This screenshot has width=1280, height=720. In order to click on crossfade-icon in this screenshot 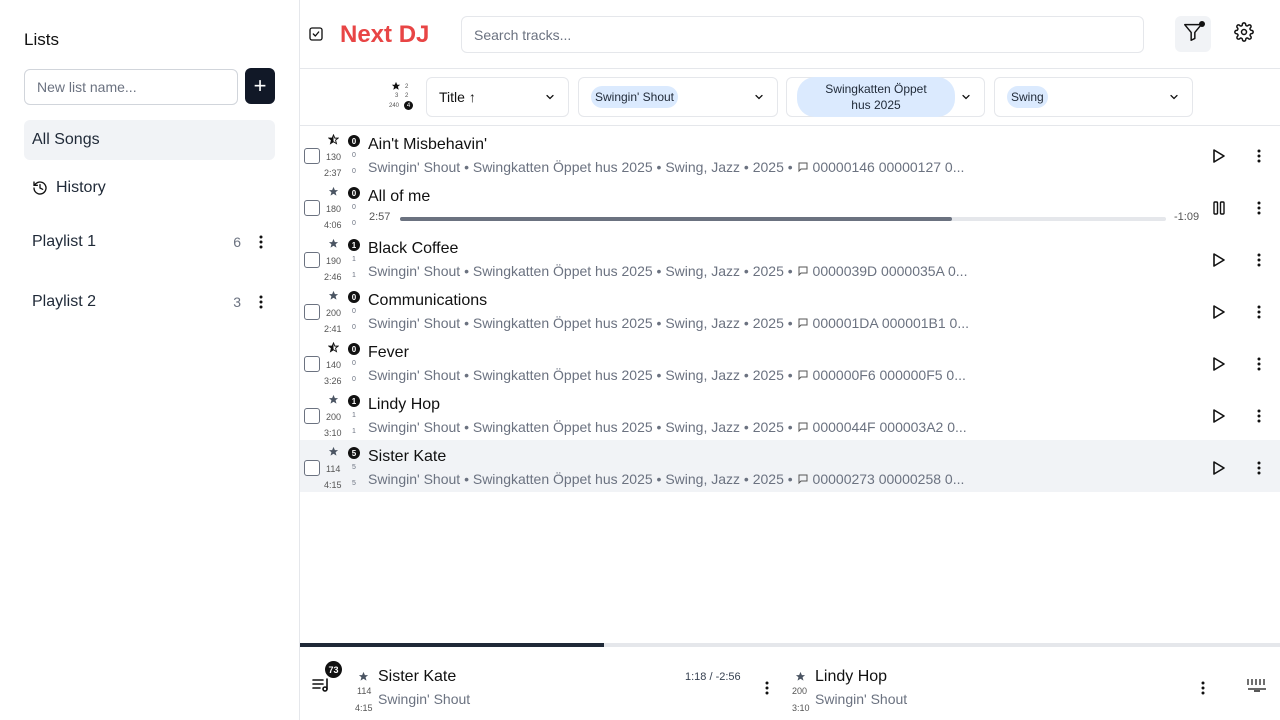, I will do `click(1257, 684)`.